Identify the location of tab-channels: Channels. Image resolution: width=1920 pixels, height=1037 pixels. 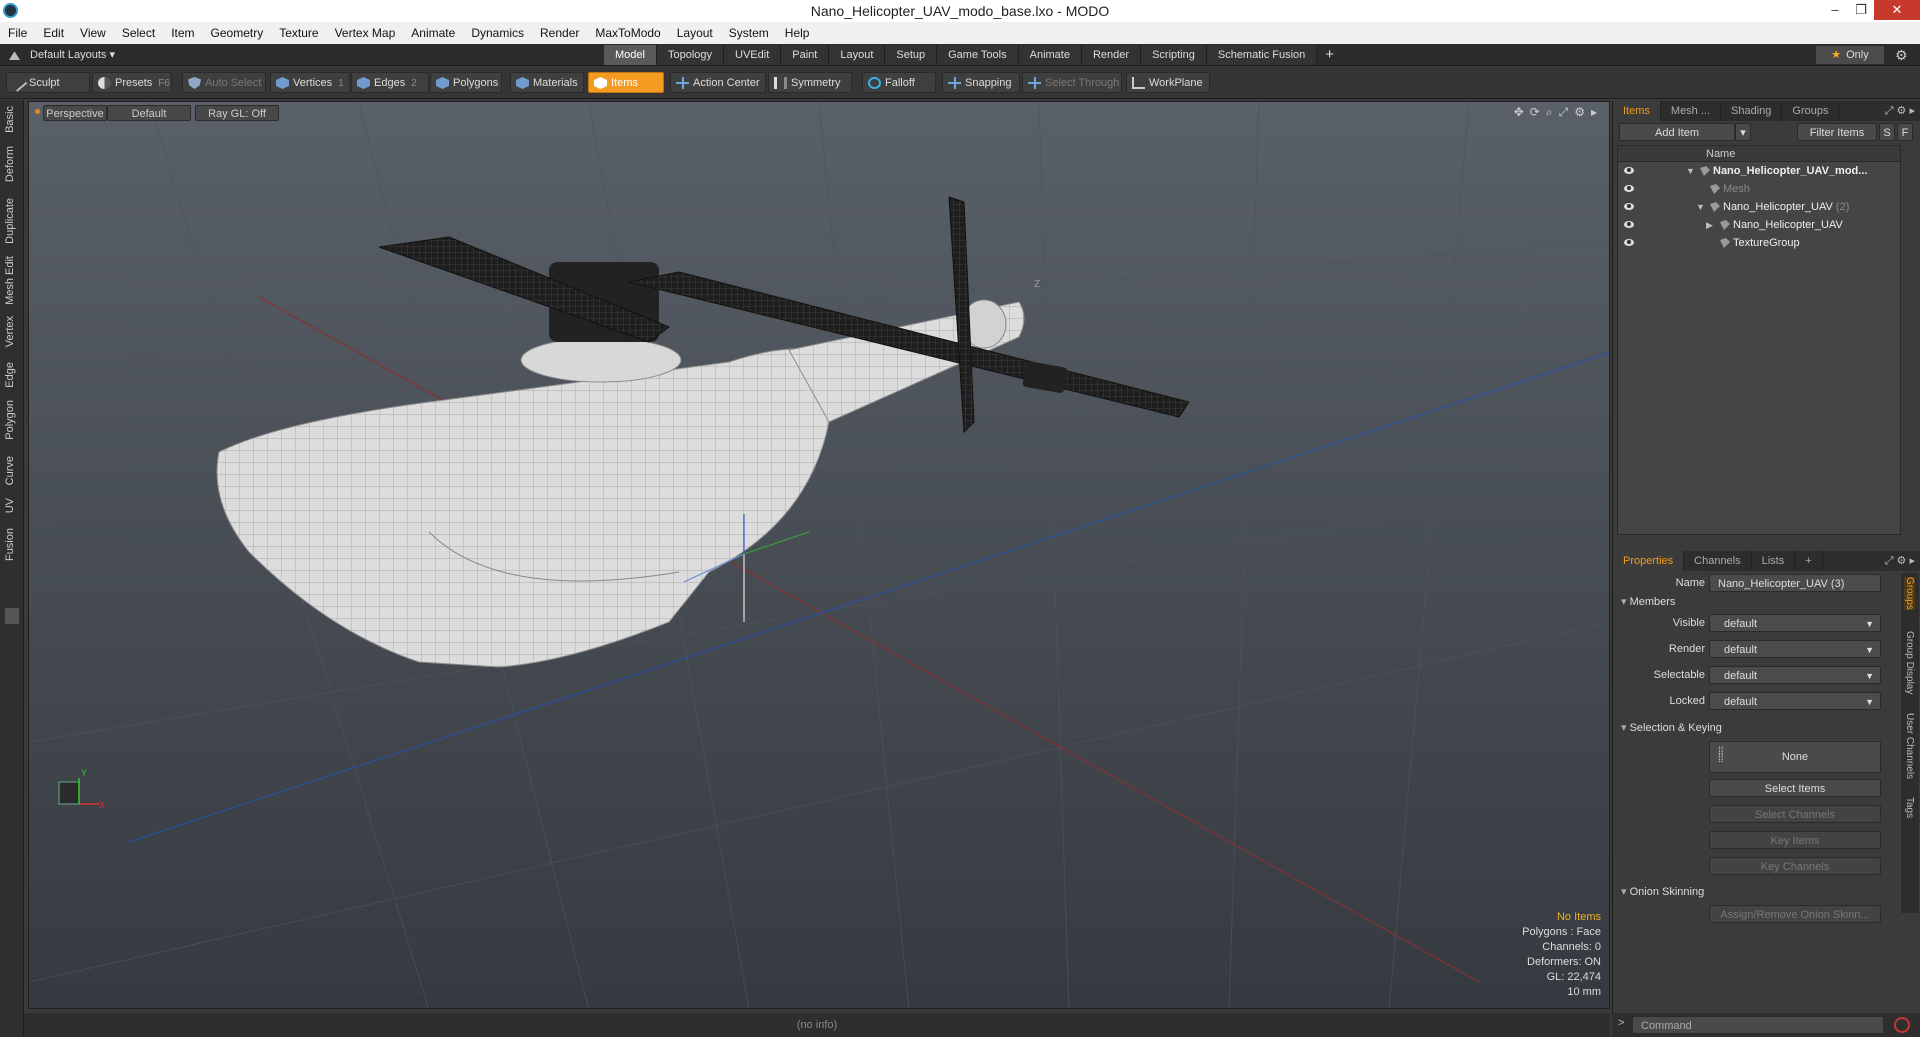
(1718, 561).